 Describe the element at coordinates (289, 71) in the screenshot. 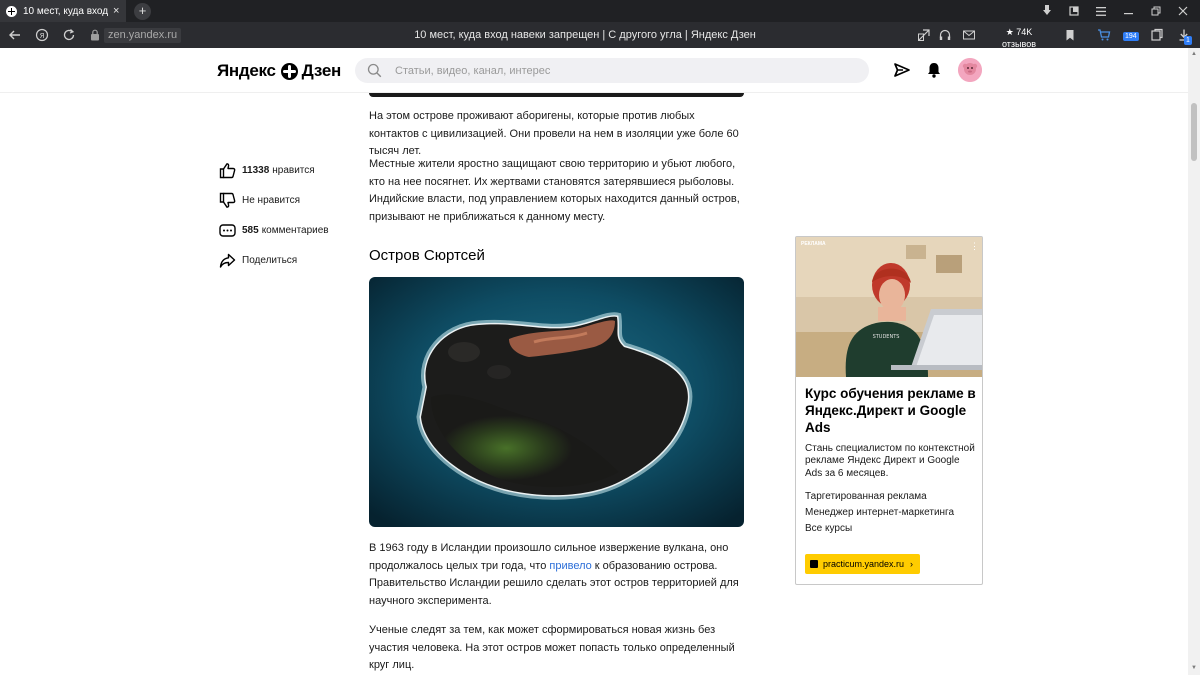

I see `zen-star-icon` at that location.